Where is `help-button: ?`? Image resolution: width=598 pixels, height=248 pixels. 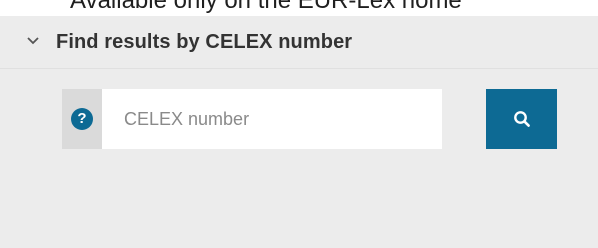
help-button: ? is located at coordinates (82, 119).